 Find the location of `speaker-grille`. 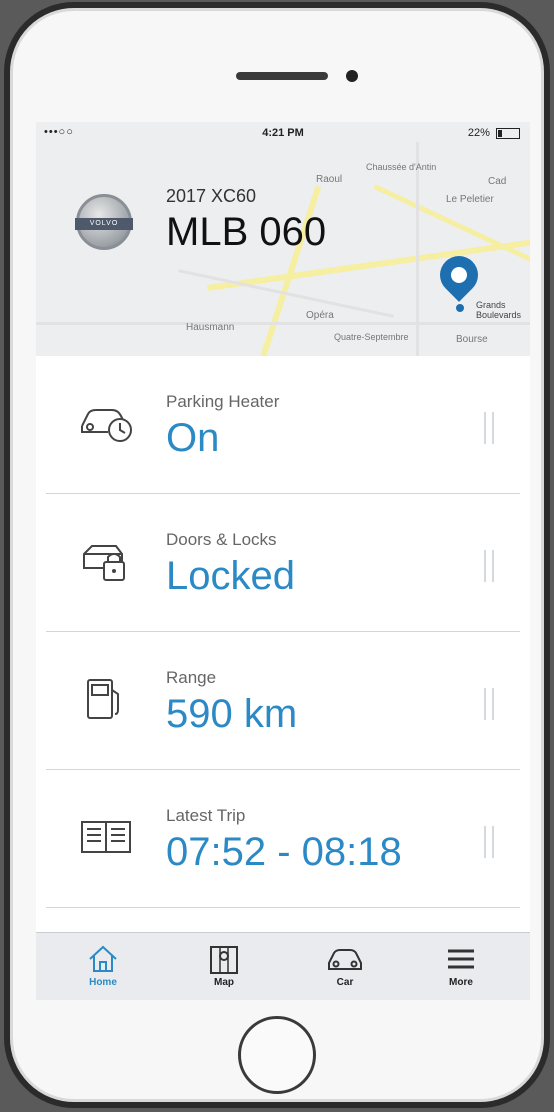

speaker-grille is located at coordinates (282, 76).